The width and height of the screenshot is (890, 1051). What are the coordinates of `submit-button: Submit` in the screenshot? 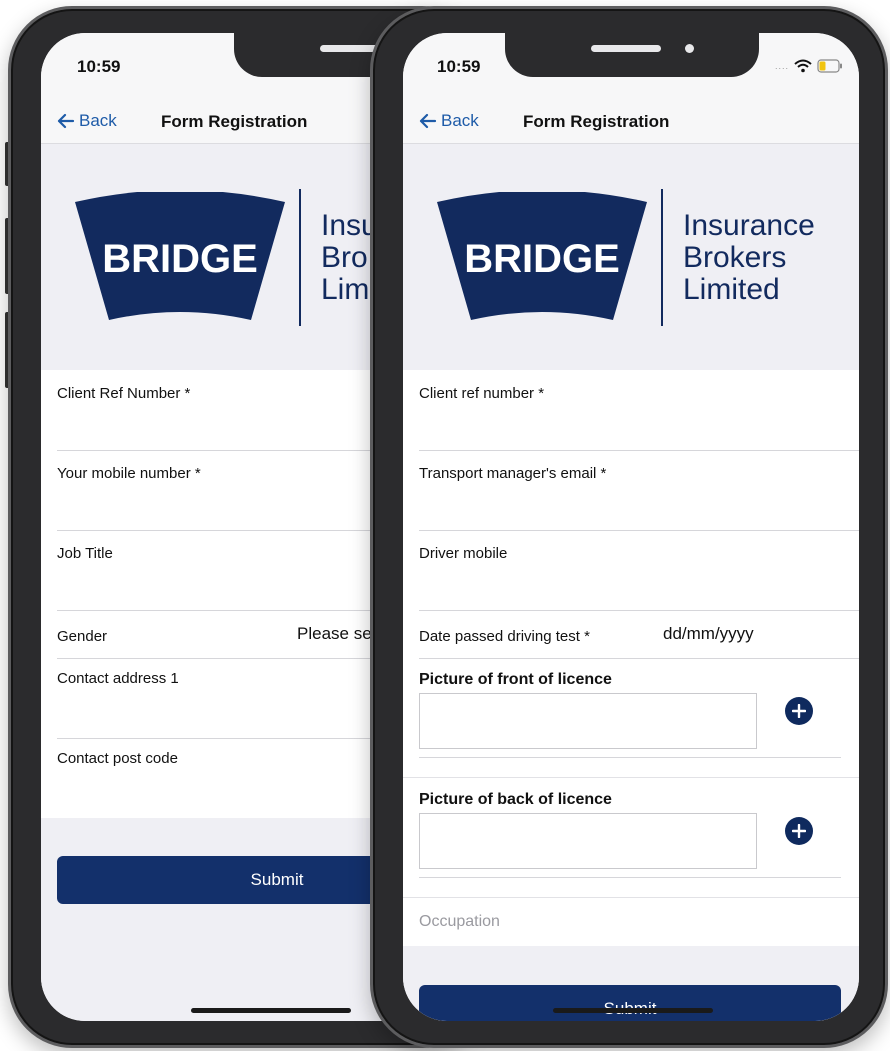 It's located at (630, 1003).